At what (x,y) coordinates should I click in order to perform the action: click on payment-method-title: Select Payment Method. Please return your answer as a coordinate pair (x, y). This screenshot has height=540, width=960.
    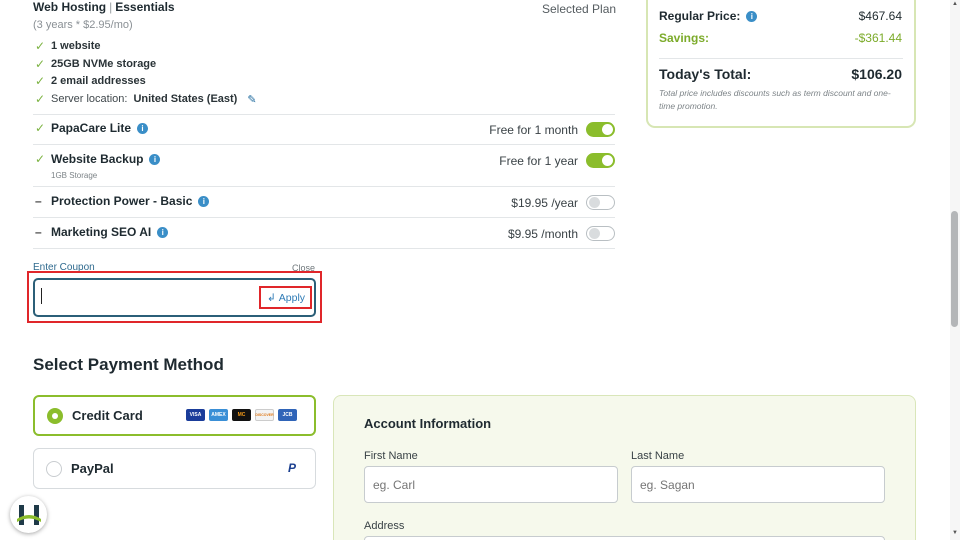
    Looking at the image, I should click on (128, 364).